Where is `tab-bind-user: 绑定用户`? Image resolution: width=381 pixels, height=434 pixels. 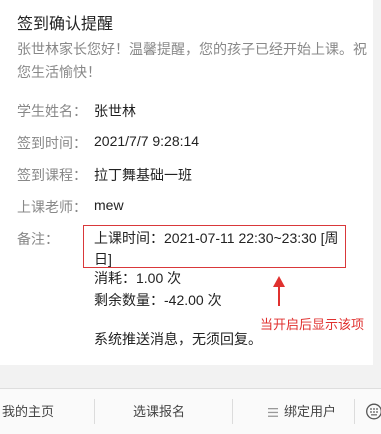 tab-bind-user: 绑定用户 is located at coordinates (302, 411).